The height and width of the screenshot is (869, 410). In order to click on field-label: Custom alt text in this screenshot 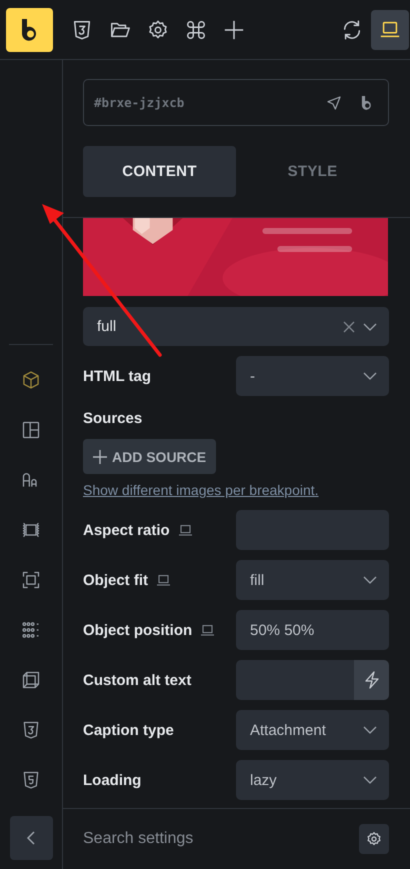, I will do `click(137, 680)`.